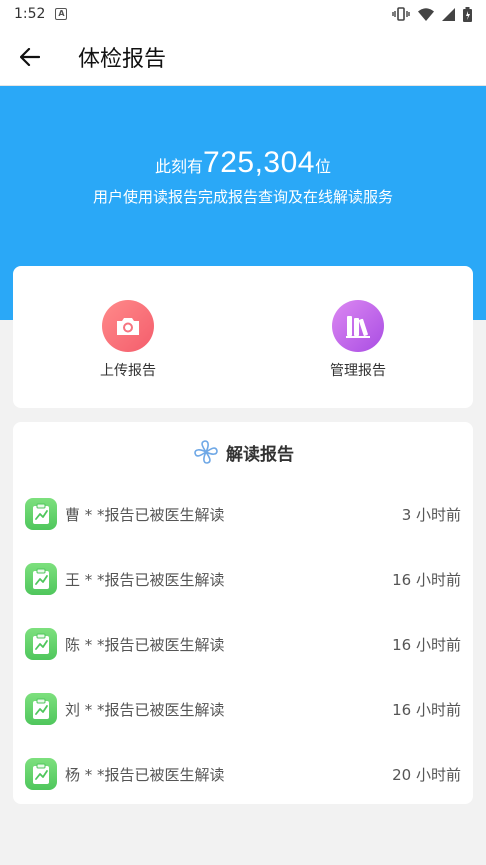 The width and height of the screenshot is (486, 865). Describe the element at coordinates (259, 162) in the screenshot. I see `user-count: 725,304` at that location.